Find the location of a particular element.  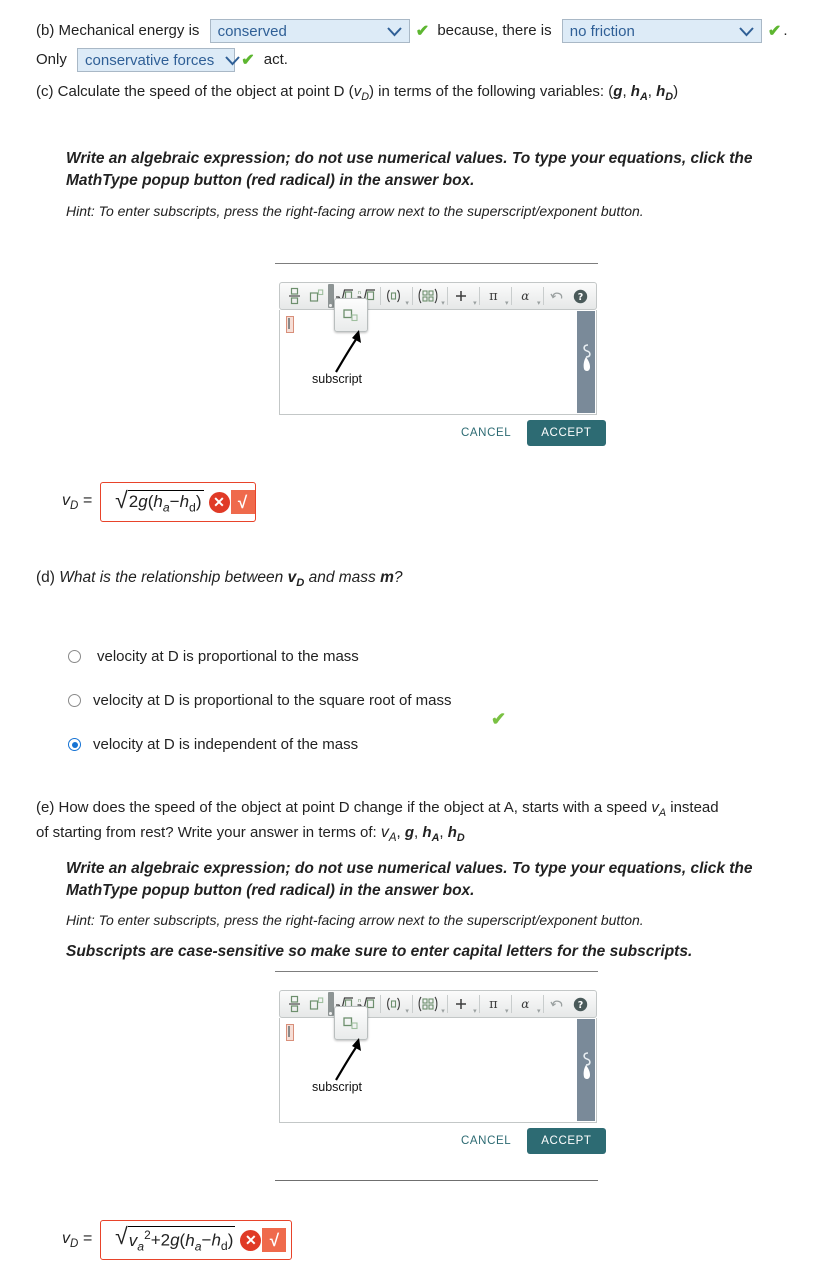

mathtype-canvas-2: subscript is located at coordinates (438, 1064).